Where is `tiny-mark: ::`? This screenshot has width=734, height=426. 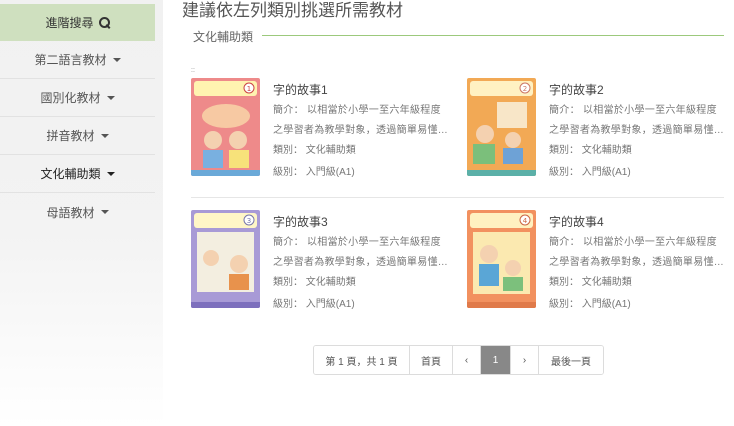 tiny-mark: :: is located at coordinates (193, 70).